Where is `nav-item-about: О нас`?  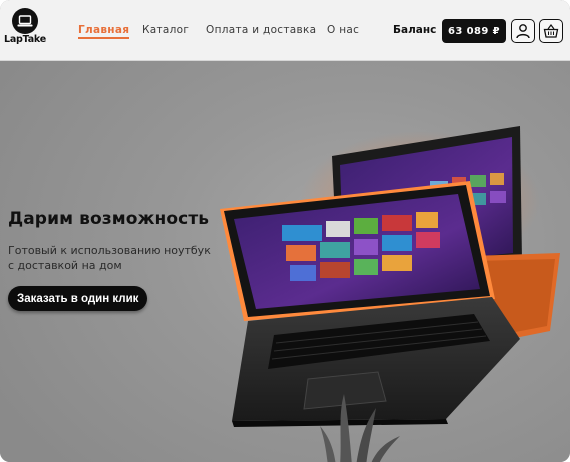
nav-item-about: О нас is located at coordinates (343, 30).